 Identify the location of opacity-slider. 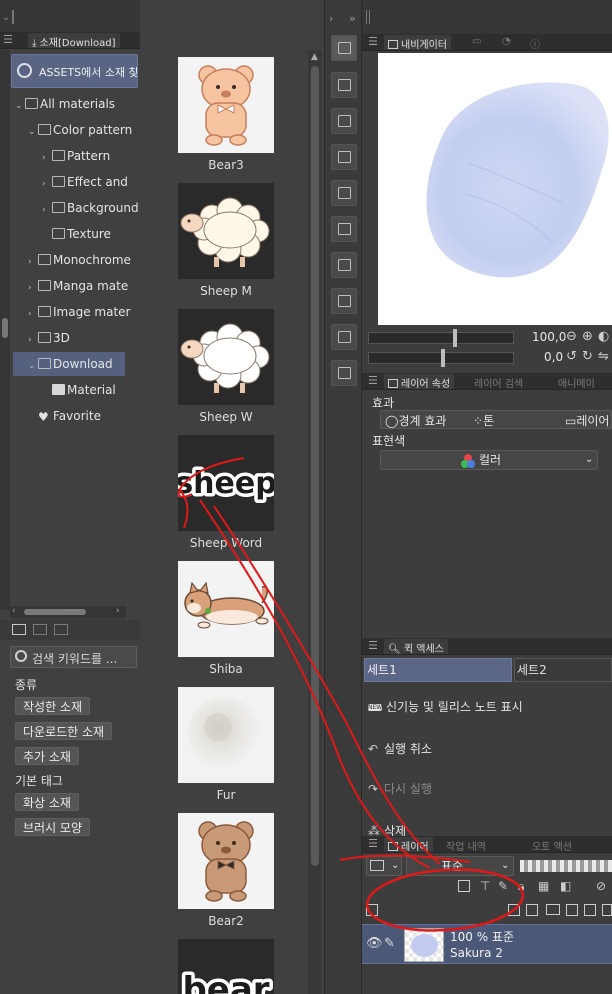
(566, 866).